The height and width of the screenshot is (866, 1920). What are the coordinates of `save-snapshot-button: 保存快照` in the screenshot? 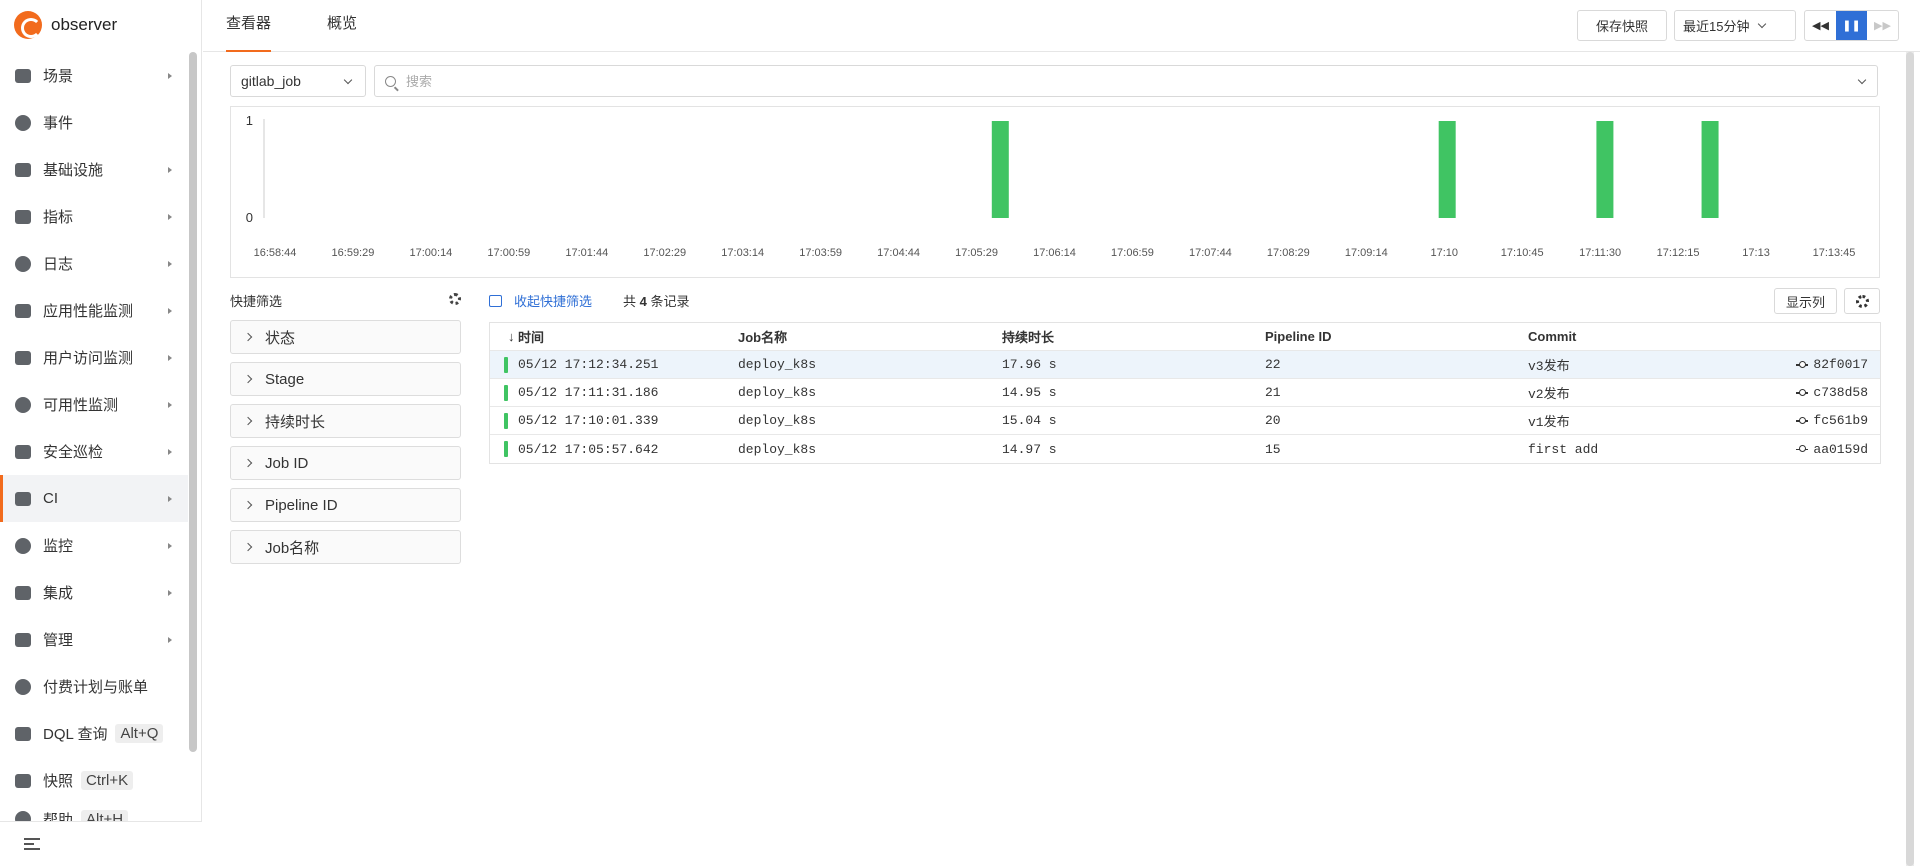 It's located at (1622, 25).